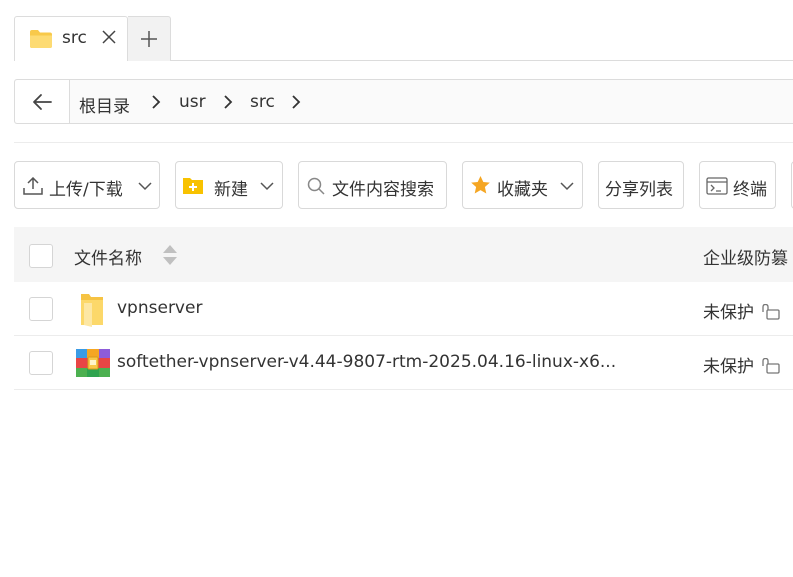 This screenshot has height=577, width=793. What do you see at coordinates (170, 255) in the screenshot?
I see `sort-icon` at bounding box center [170, 255].